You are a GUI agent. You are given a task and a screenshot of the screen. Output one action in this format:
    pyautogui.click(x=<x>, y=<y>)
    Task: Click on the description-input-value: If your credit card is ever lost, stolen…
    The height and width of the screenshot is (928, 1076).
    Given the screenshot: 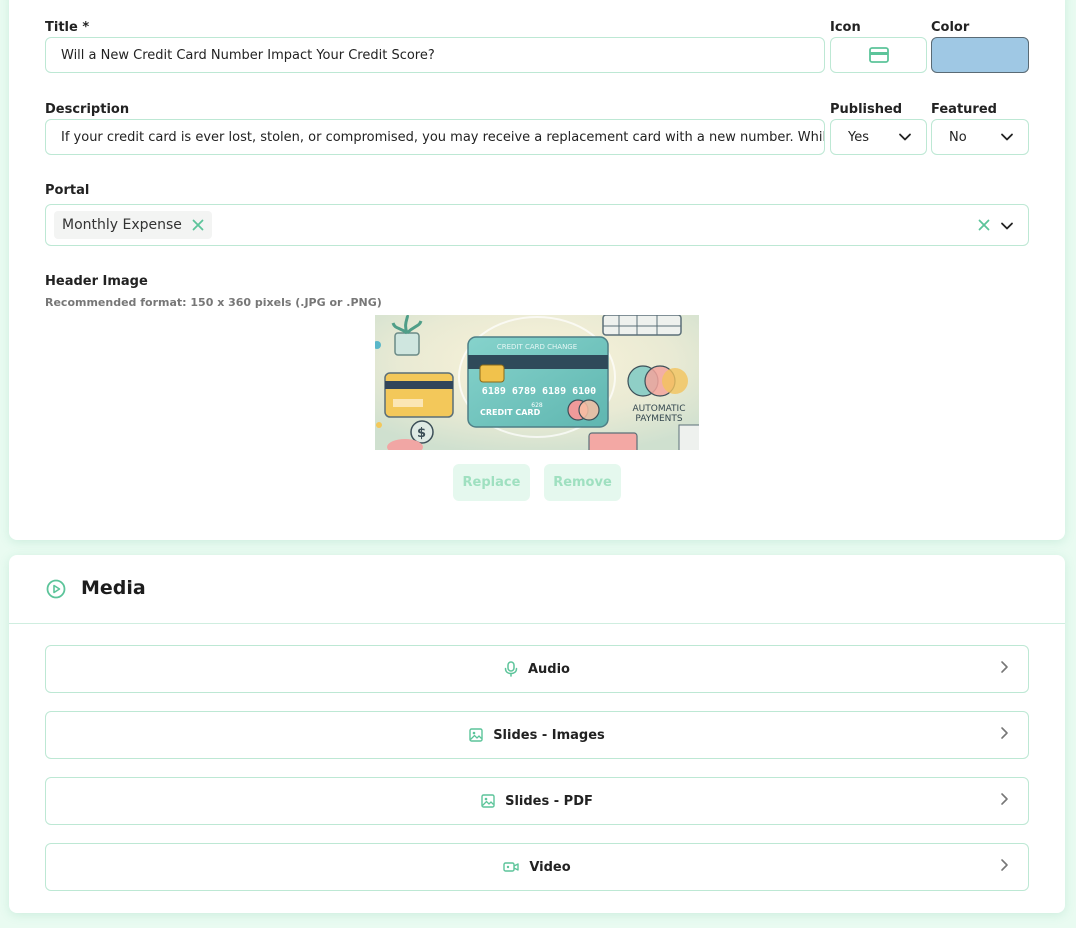 What is the action you would take?
    pyautogui.click(x=442, y=137)
    